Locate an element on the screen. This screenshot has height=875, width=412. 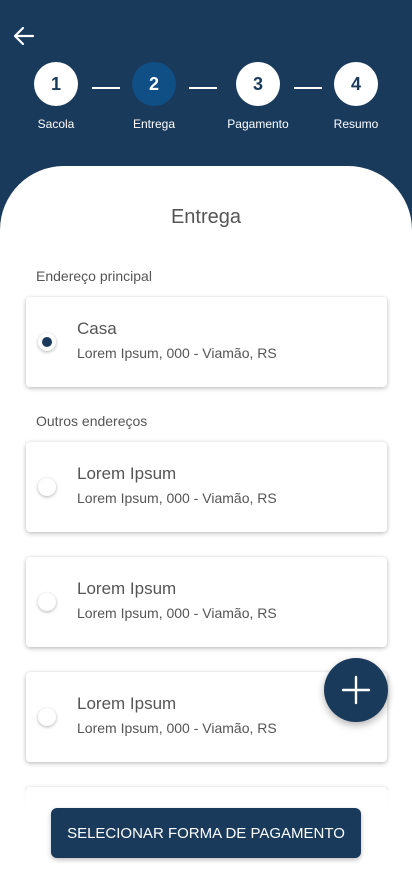
step-number: 4 is located at coordinates (356, 84).